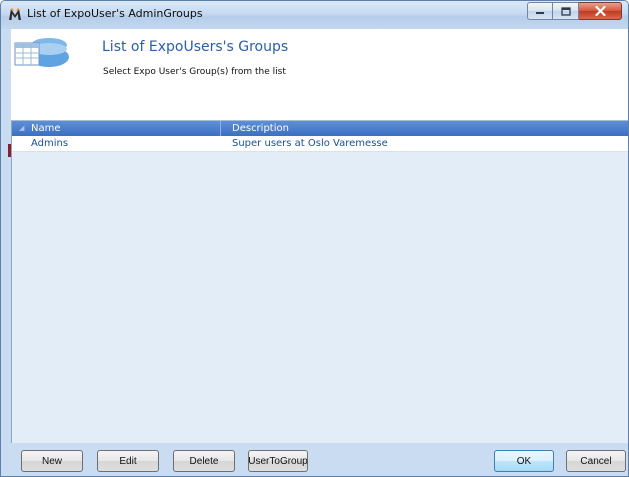 This screenshot has height=477, width=629. What do you see at coordinates (195, 47) in the screenshot?
I see `header-title: List of ExpoUsers's Groups` at bounding box center [195, 47].